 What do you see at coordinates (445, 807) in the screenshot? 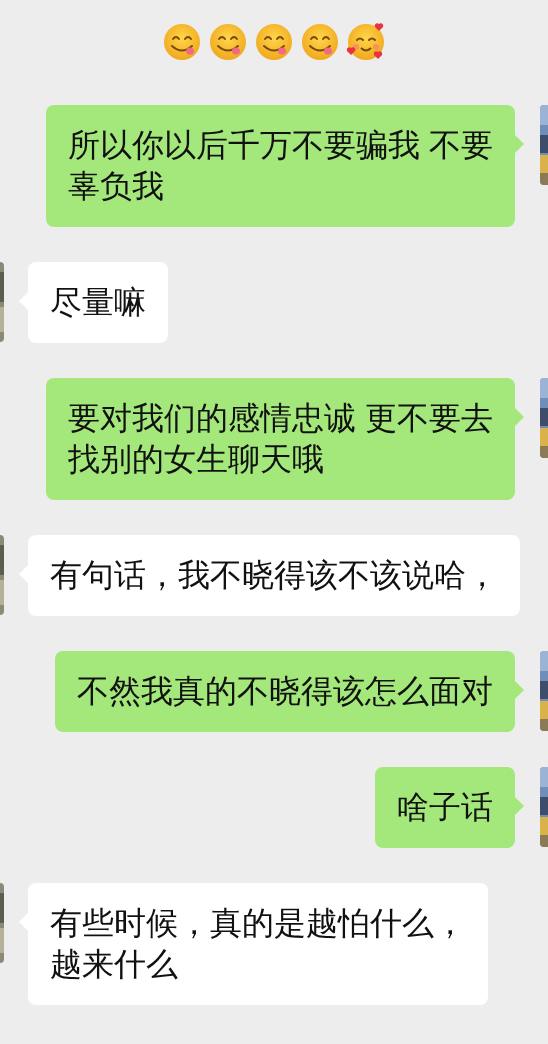
I see `message-bubble: 啥子话` at bounding box center [445, 807].